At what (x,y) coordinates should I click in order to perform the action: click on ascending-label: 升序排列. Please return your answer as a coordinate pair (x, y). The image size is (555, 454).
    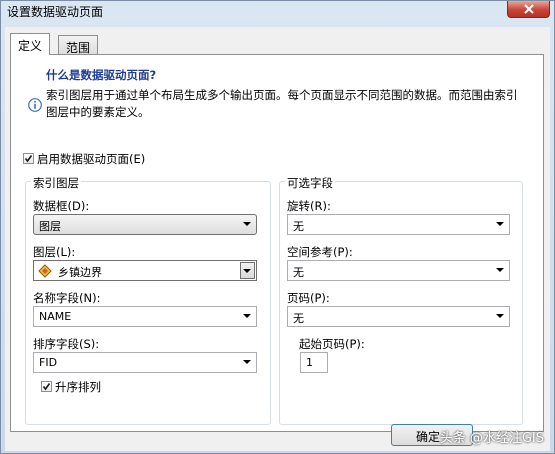
    Looking at the image, I should click on (78, 387).